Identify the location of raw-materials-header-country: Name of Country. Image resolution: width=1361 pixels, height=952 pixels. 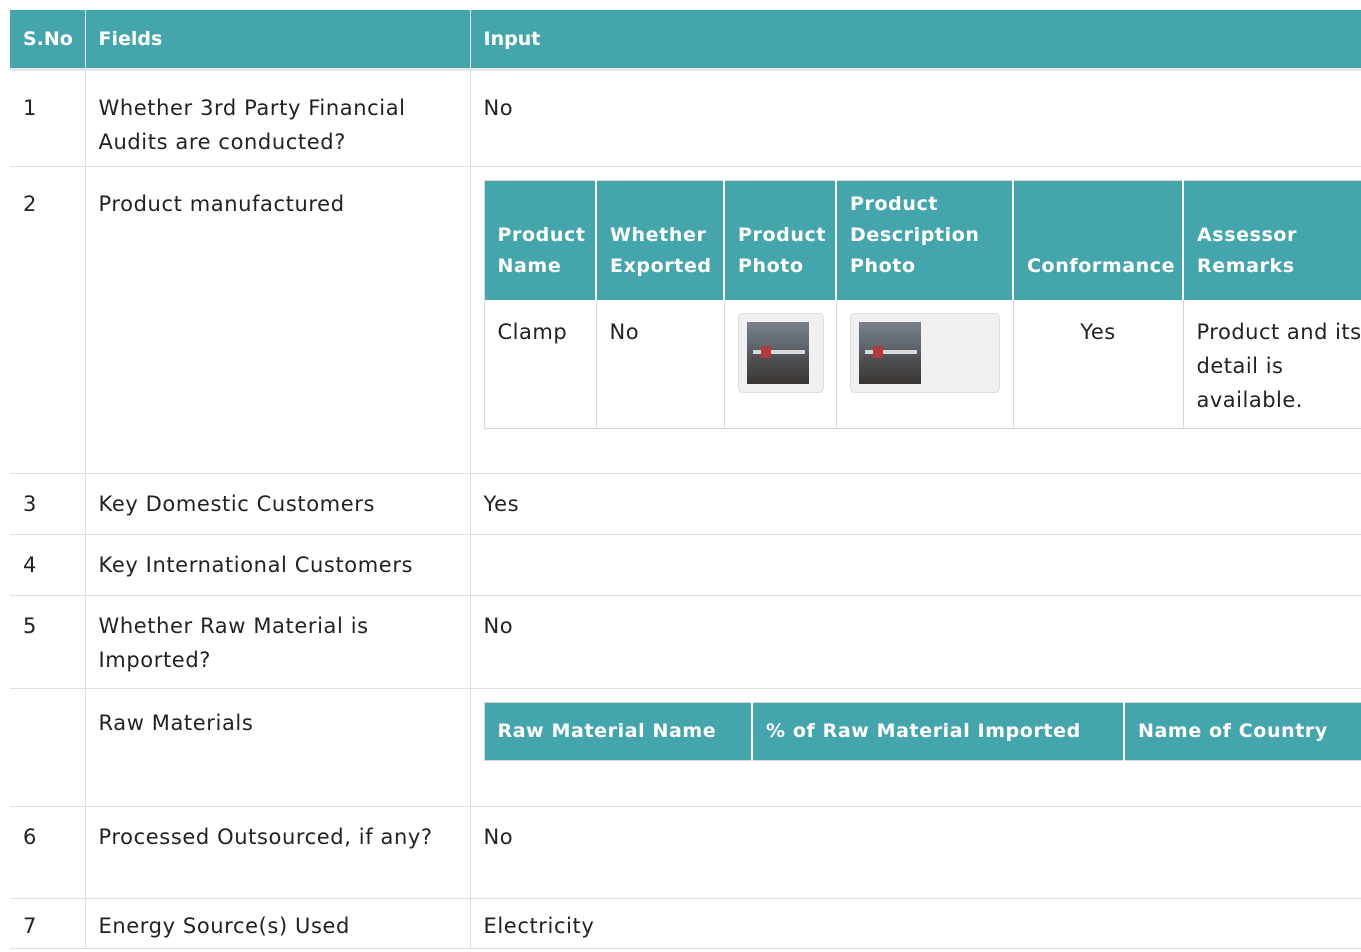
(1242, 731).